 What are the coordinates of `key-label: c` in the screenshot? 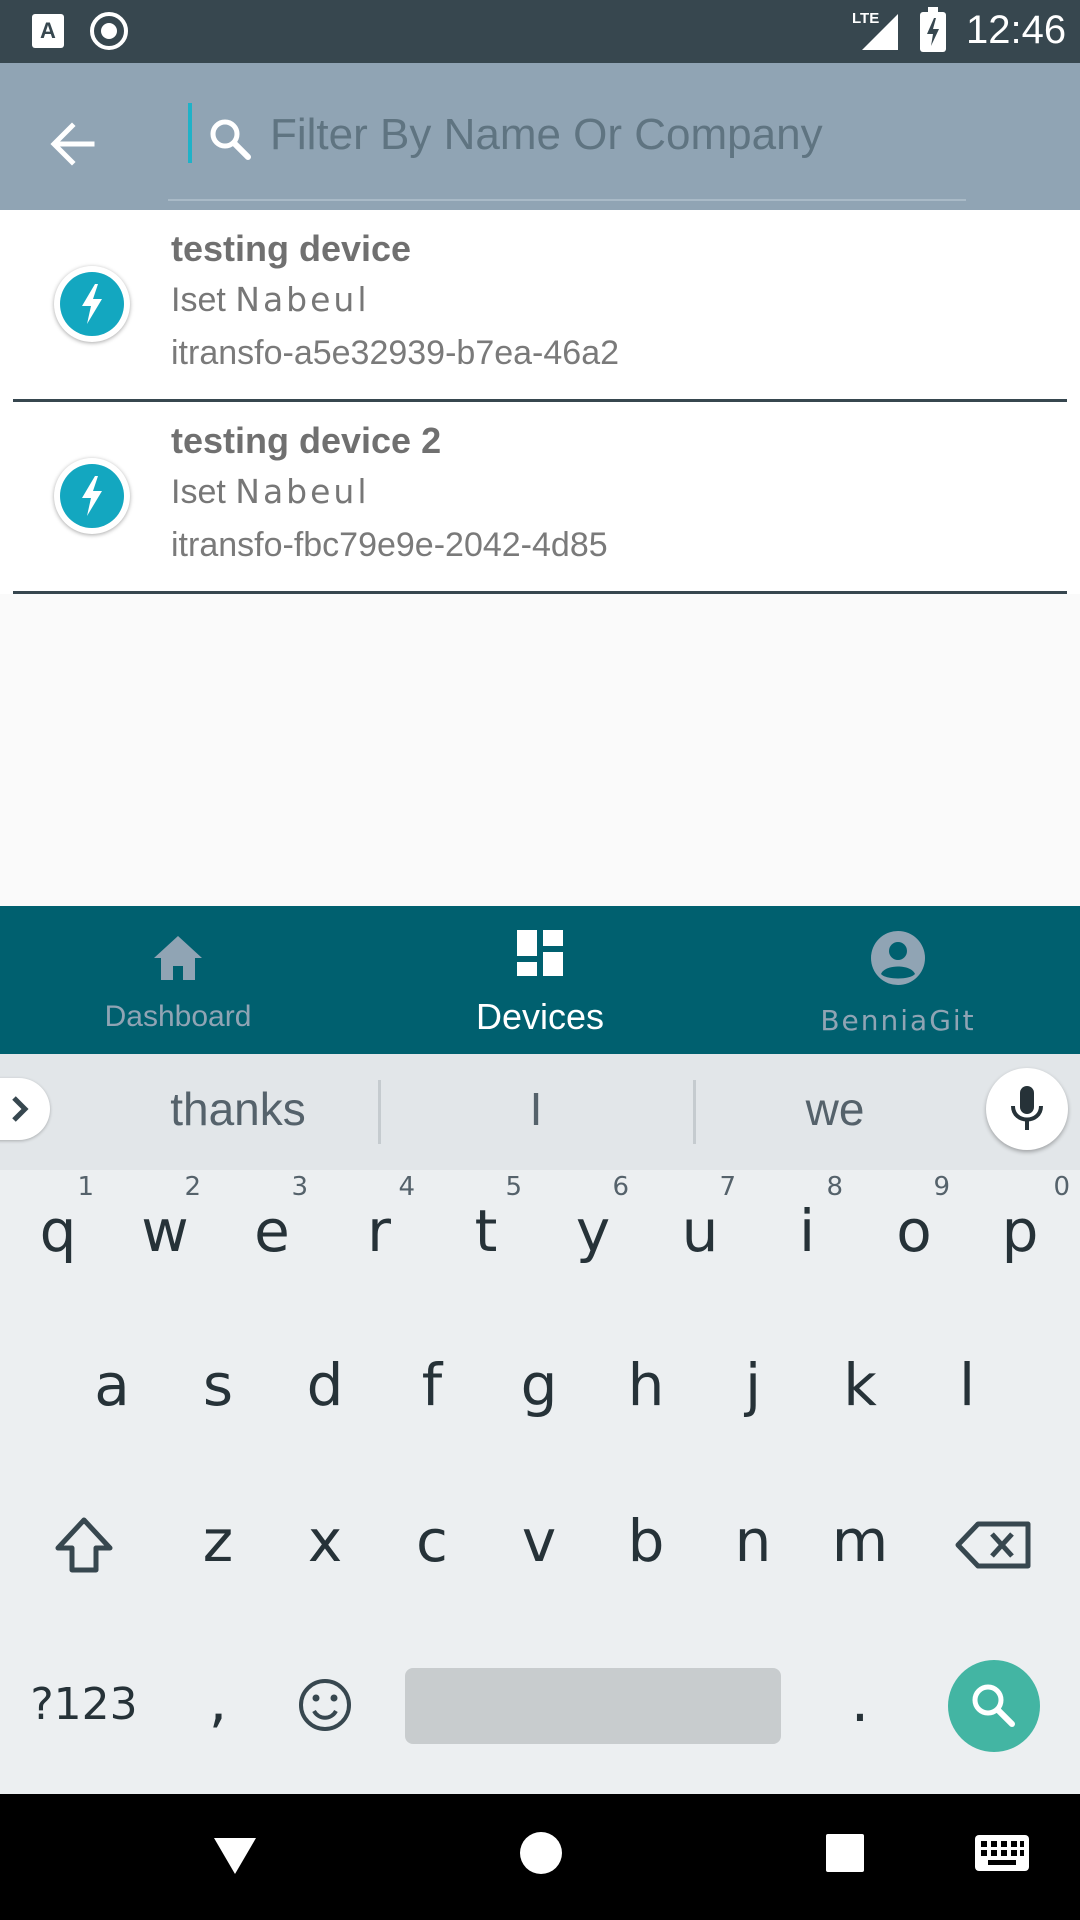 It's located at (432, 1541).